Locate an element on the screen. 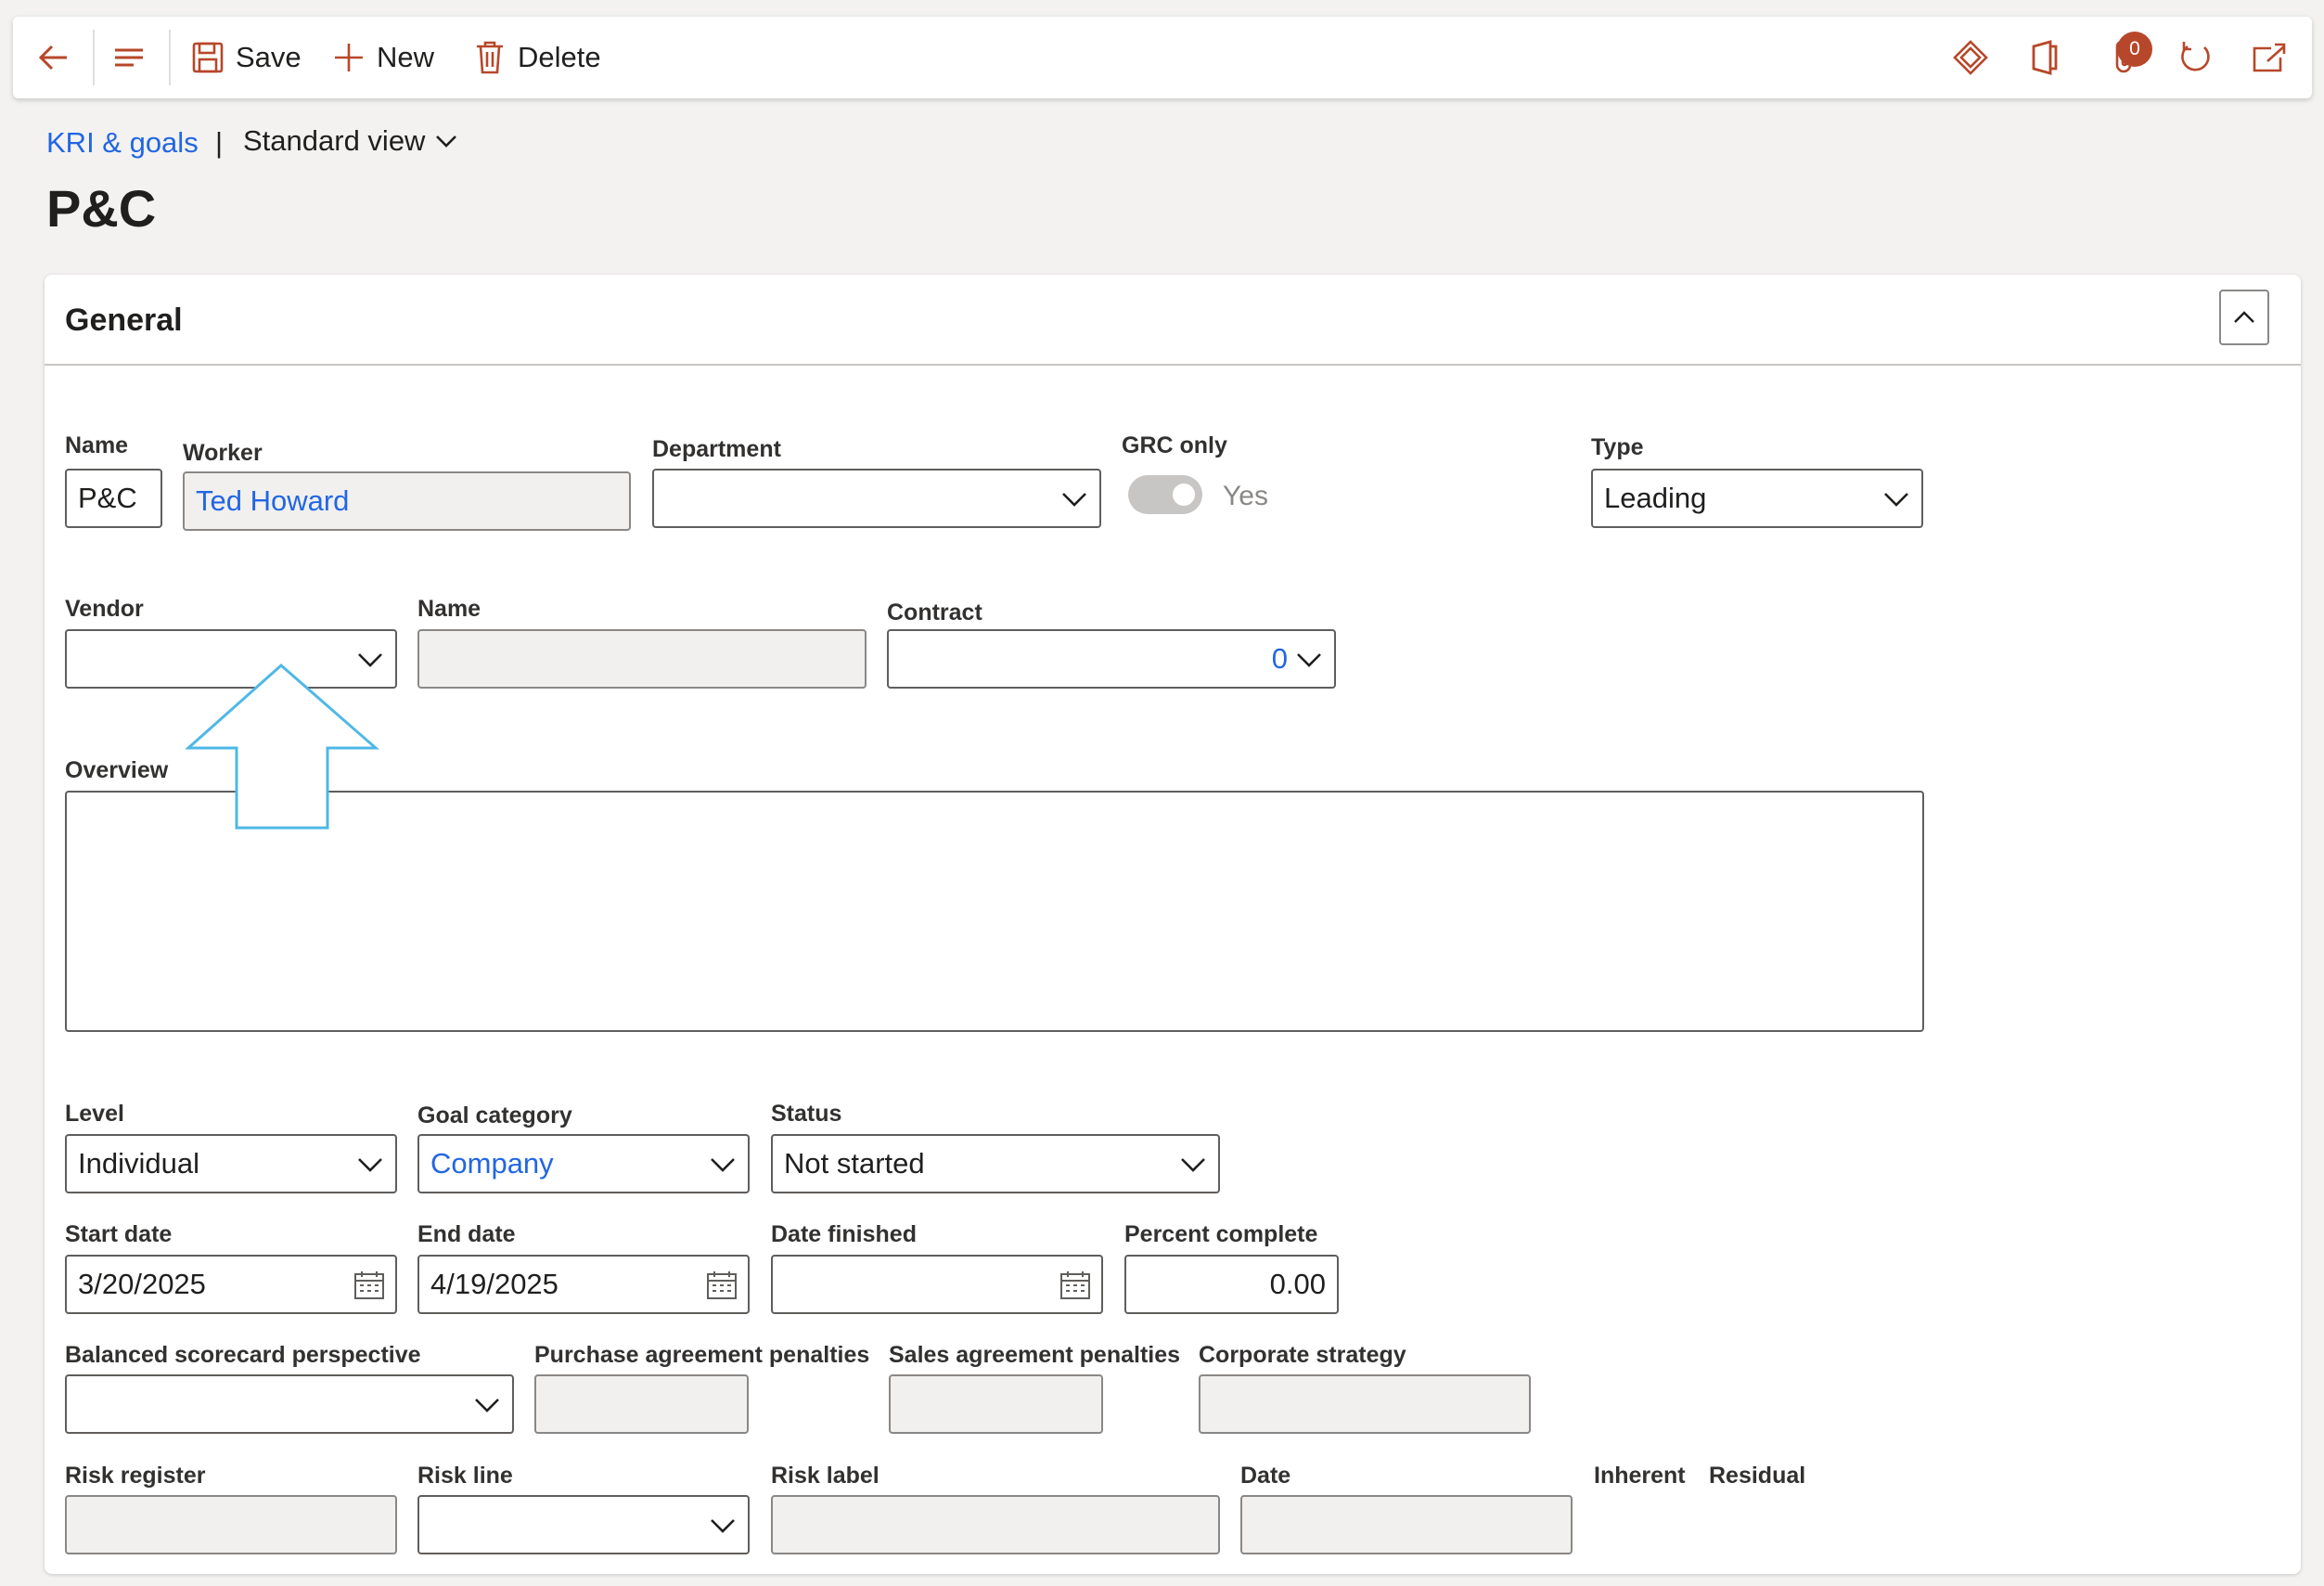 This screenshot has height=1586, width=2324. date-finished-field is located at coordinates (937, 1285).